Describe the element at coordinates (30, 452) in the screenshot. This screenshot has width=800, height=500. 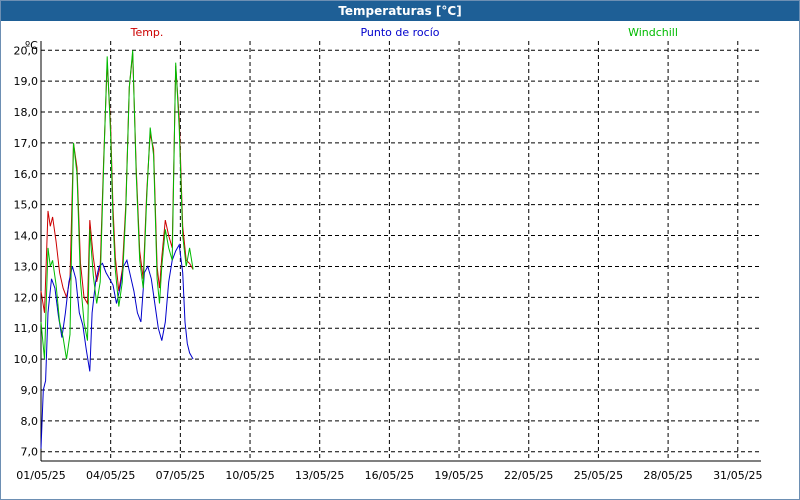
I see `y-tick-label: 7,0` at that location.